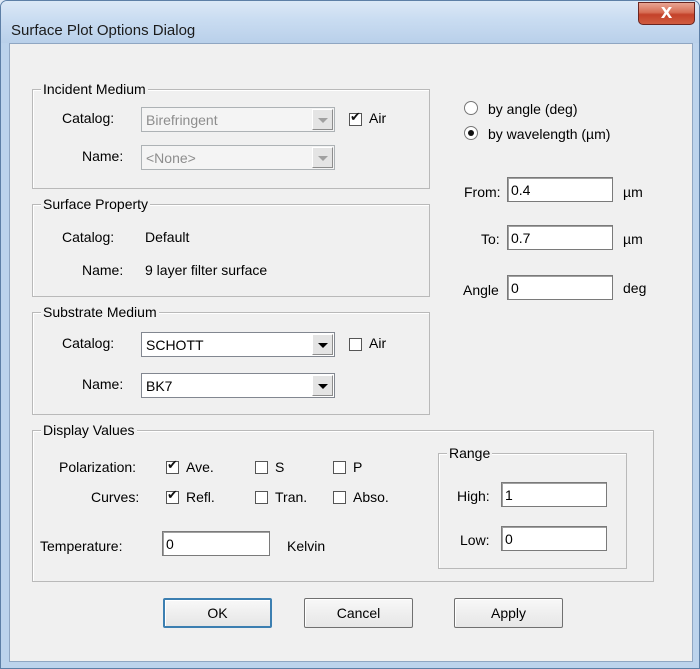  Describe the element at coordinates (521, 190) in the screenshot. I see `from-value: 0.4` at that location.